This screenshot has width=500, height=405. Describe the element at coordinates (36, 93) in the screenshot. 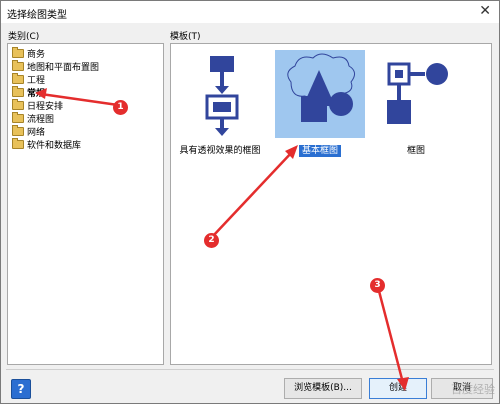

I see `category-item-label: 常规` at that location.